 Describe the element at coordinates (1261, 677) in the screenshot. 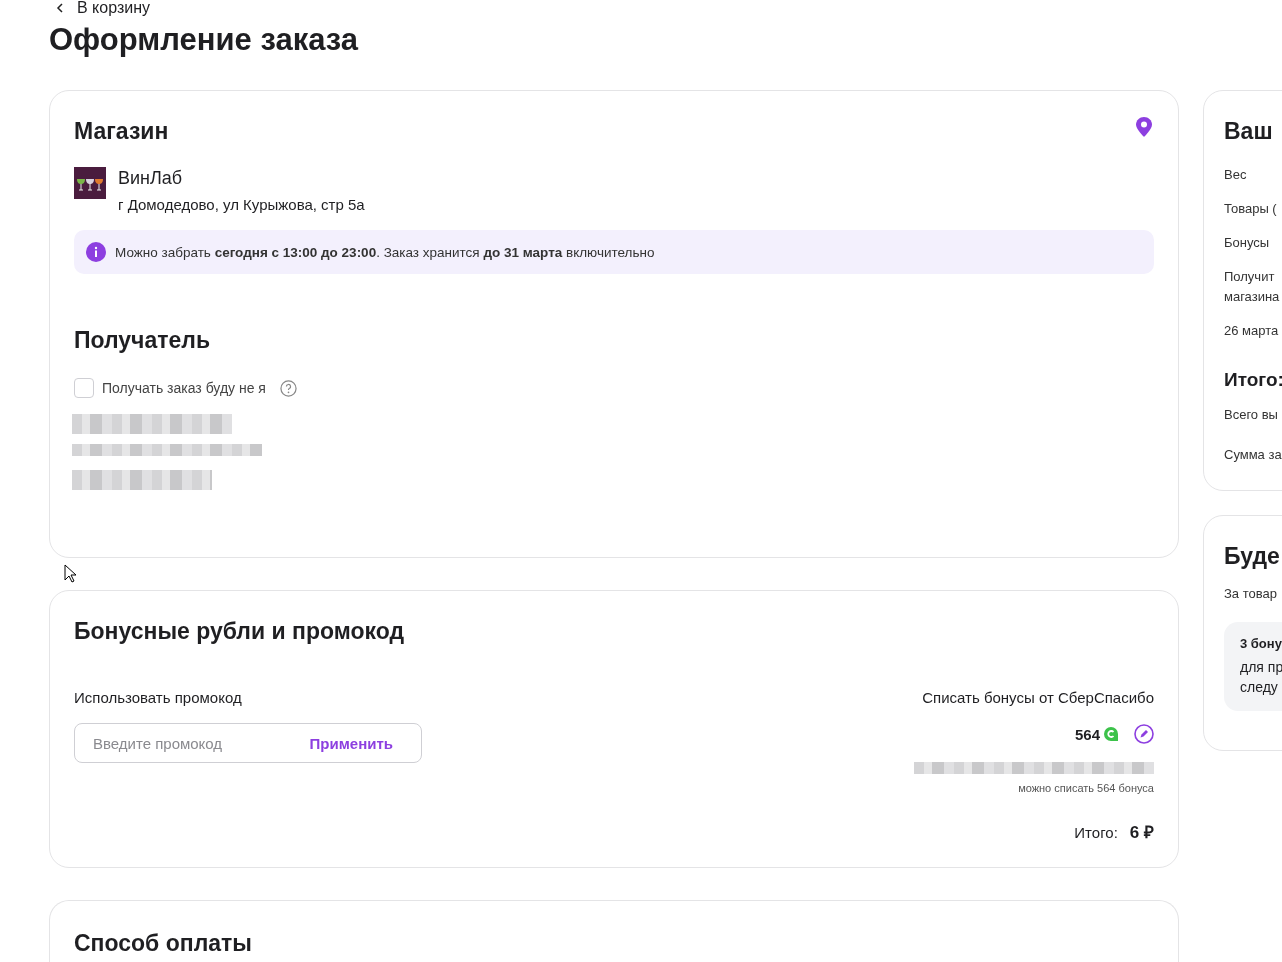

I see `earn-description: для пр следу` at that location.